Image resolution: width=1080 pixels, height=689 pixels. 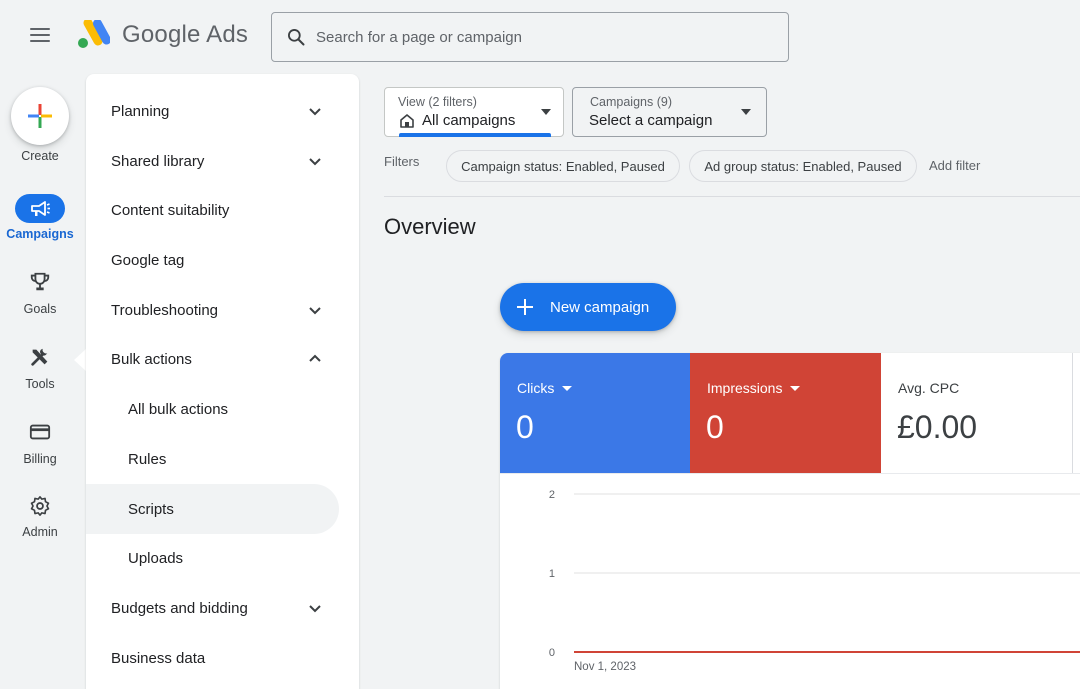 I want to click on nav-item-troubleshooting: Troubleshooting, so click(x=222, y=310).